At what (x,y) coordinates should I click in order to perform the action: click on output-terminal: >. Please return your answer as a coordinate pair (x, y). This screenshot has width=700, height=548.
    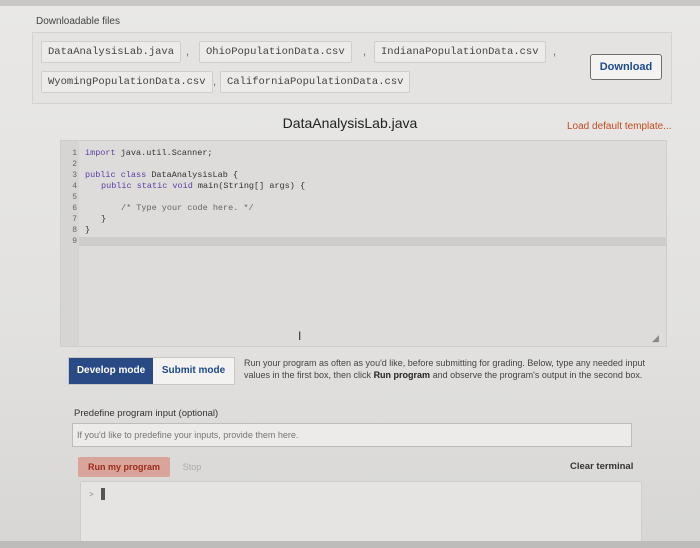
    Looking at the image, I should click on (361, 512).